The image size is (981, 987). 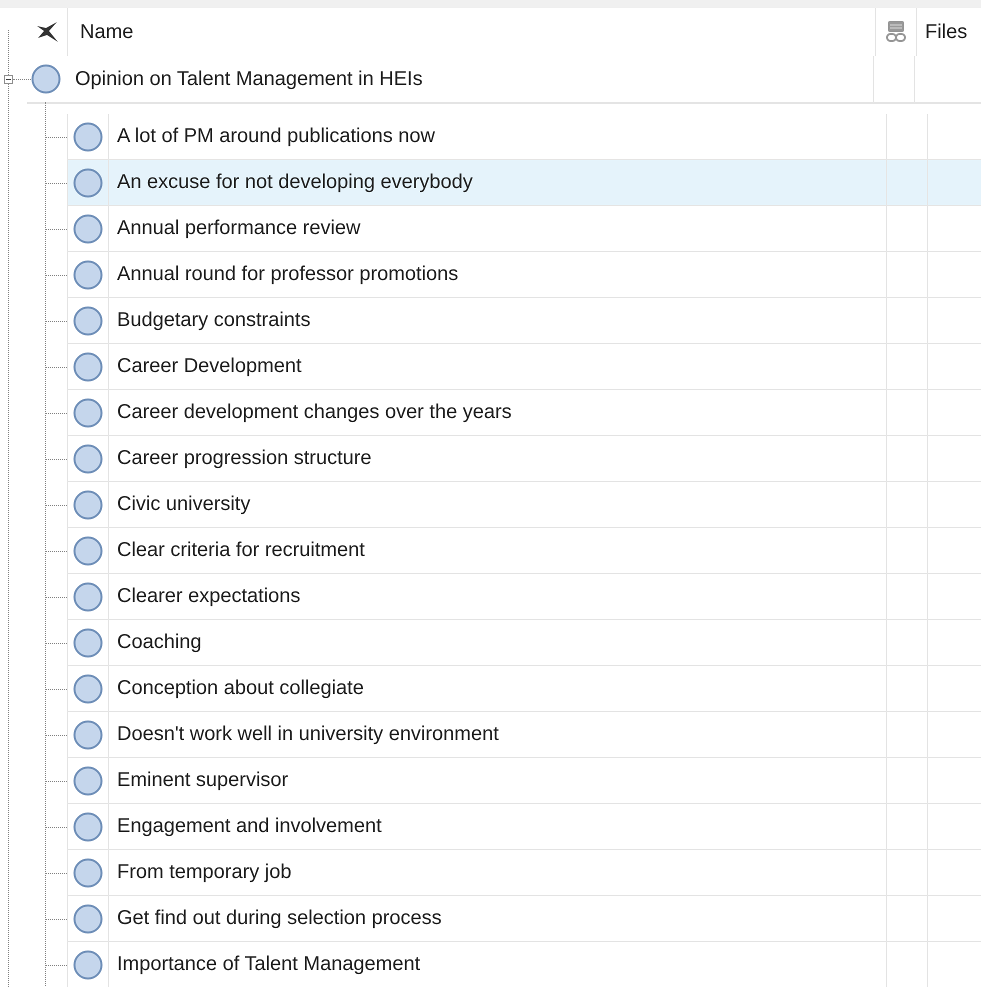 I want to click on tree-item-label: Civic university, so click(x=183, y=504).